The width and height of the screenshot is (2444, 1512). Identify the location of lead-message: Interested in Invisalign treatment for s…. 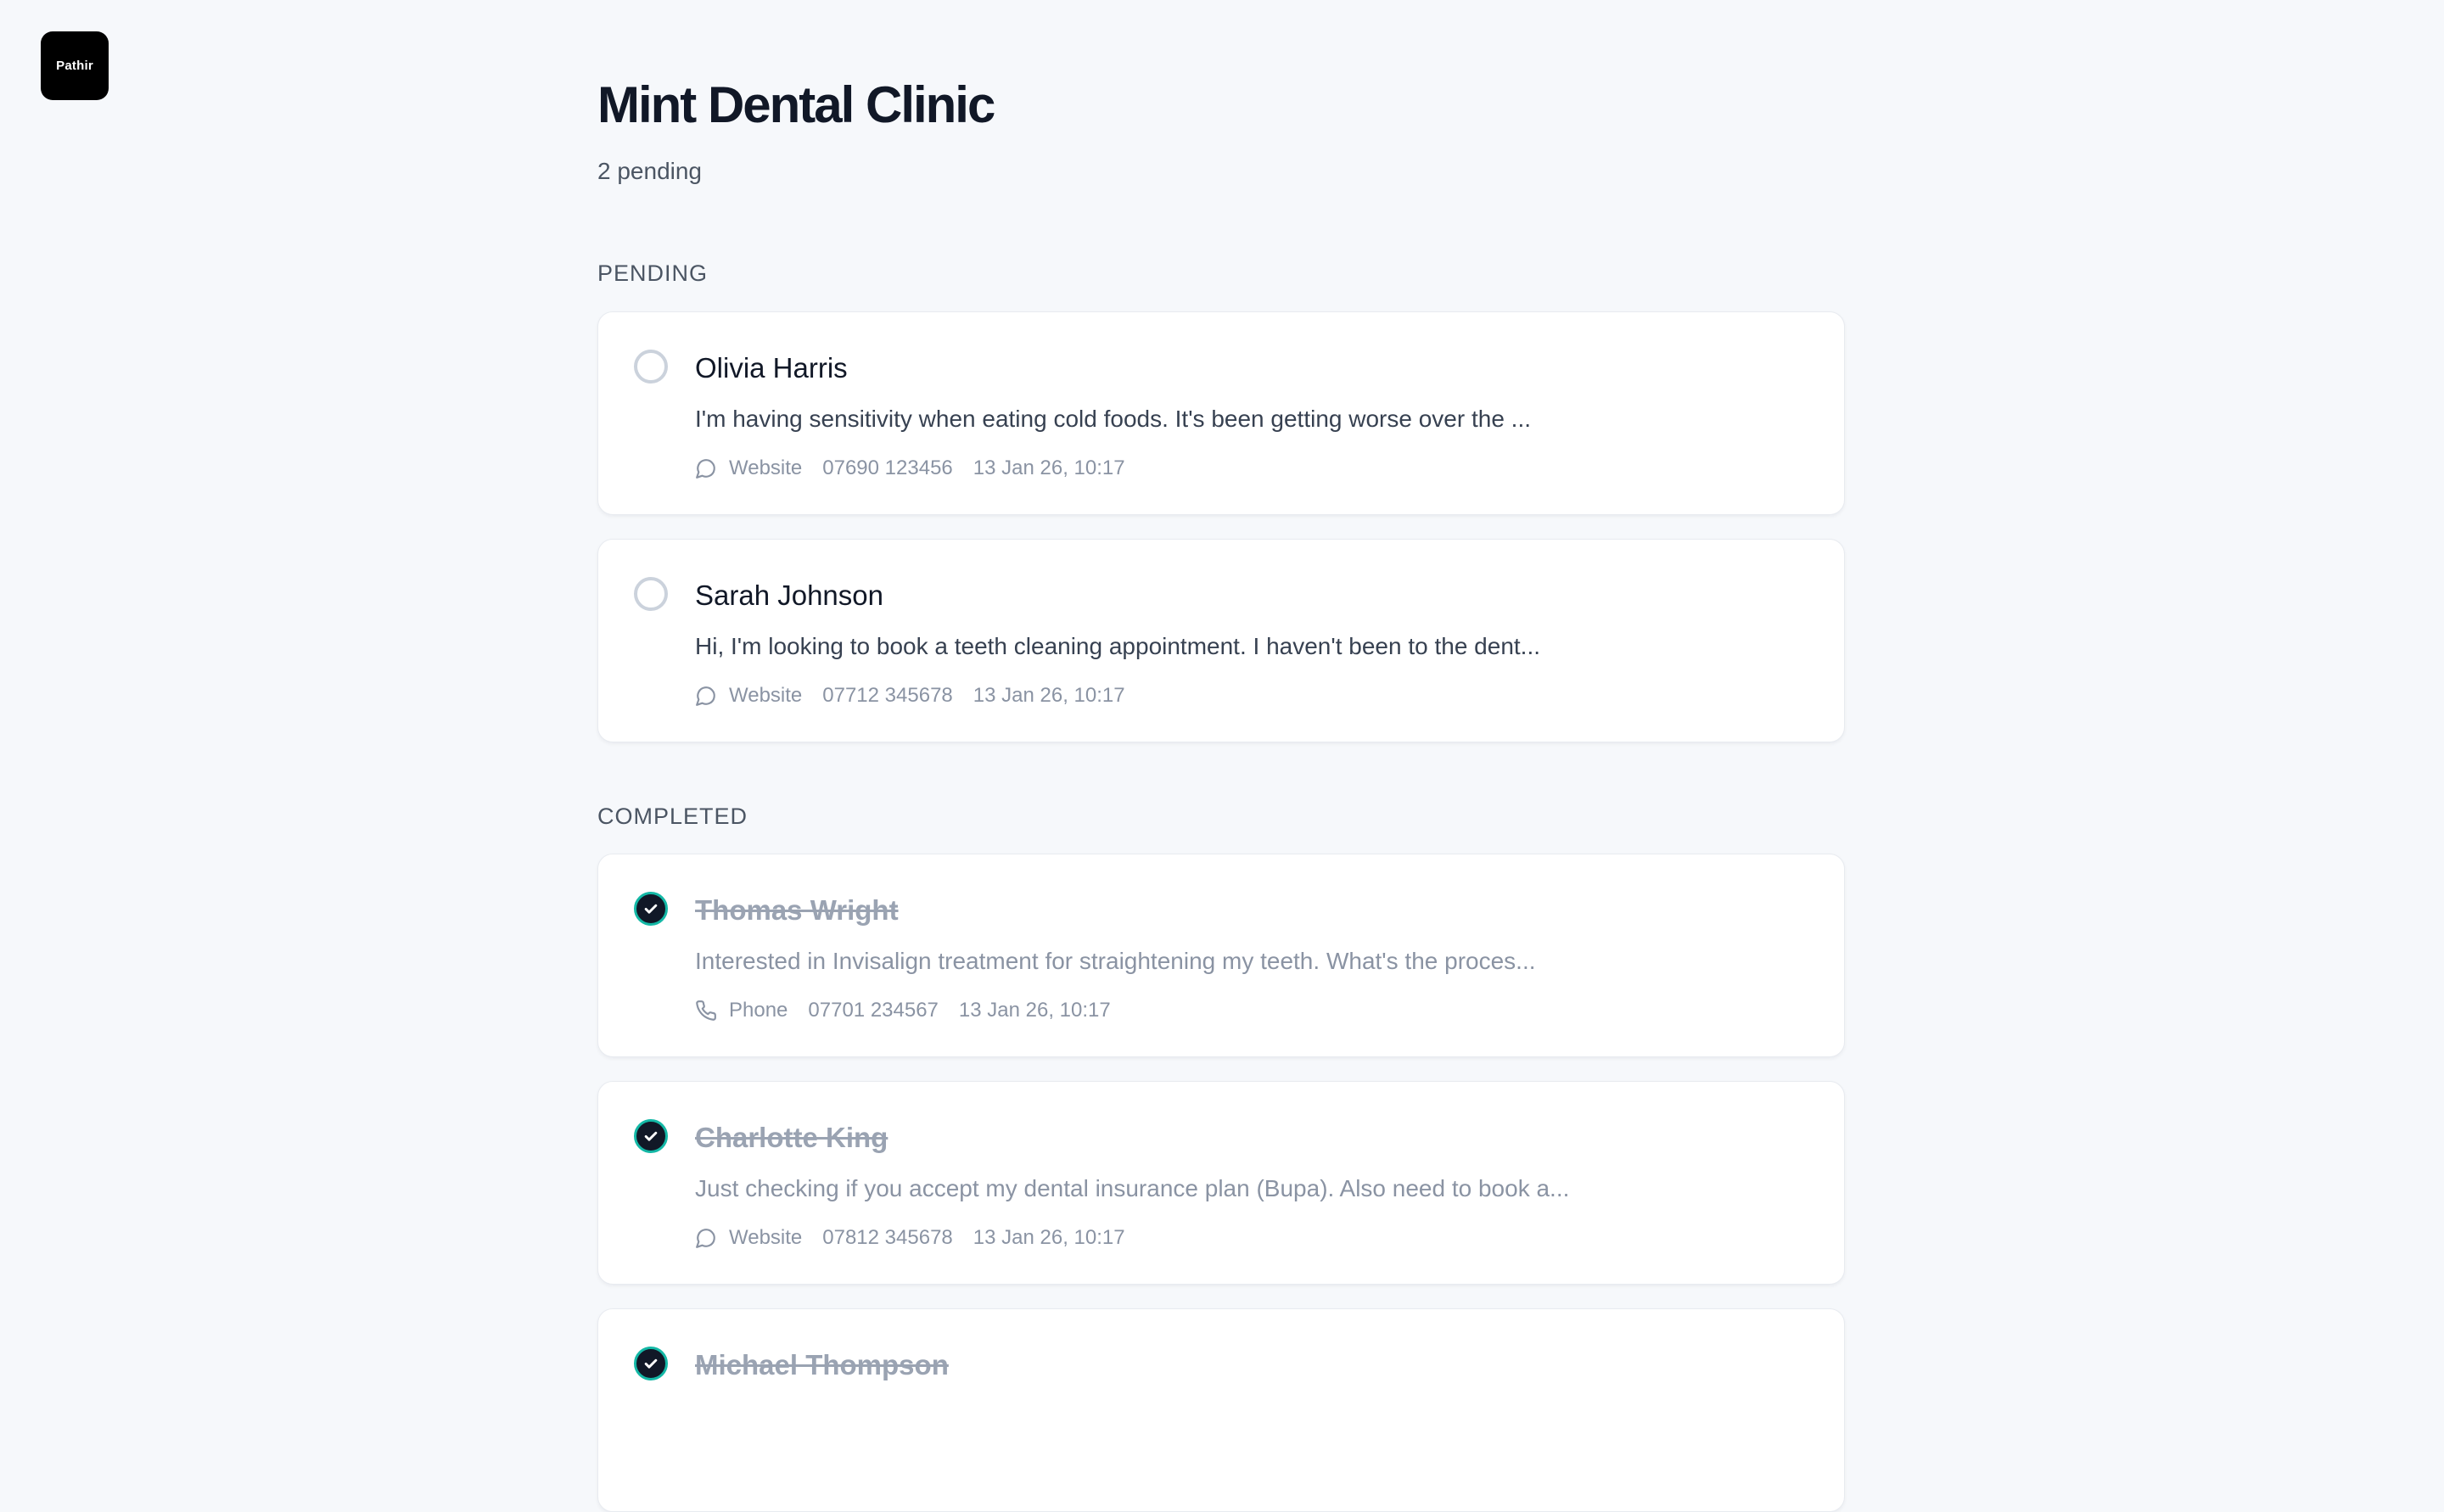
(1115, 961).